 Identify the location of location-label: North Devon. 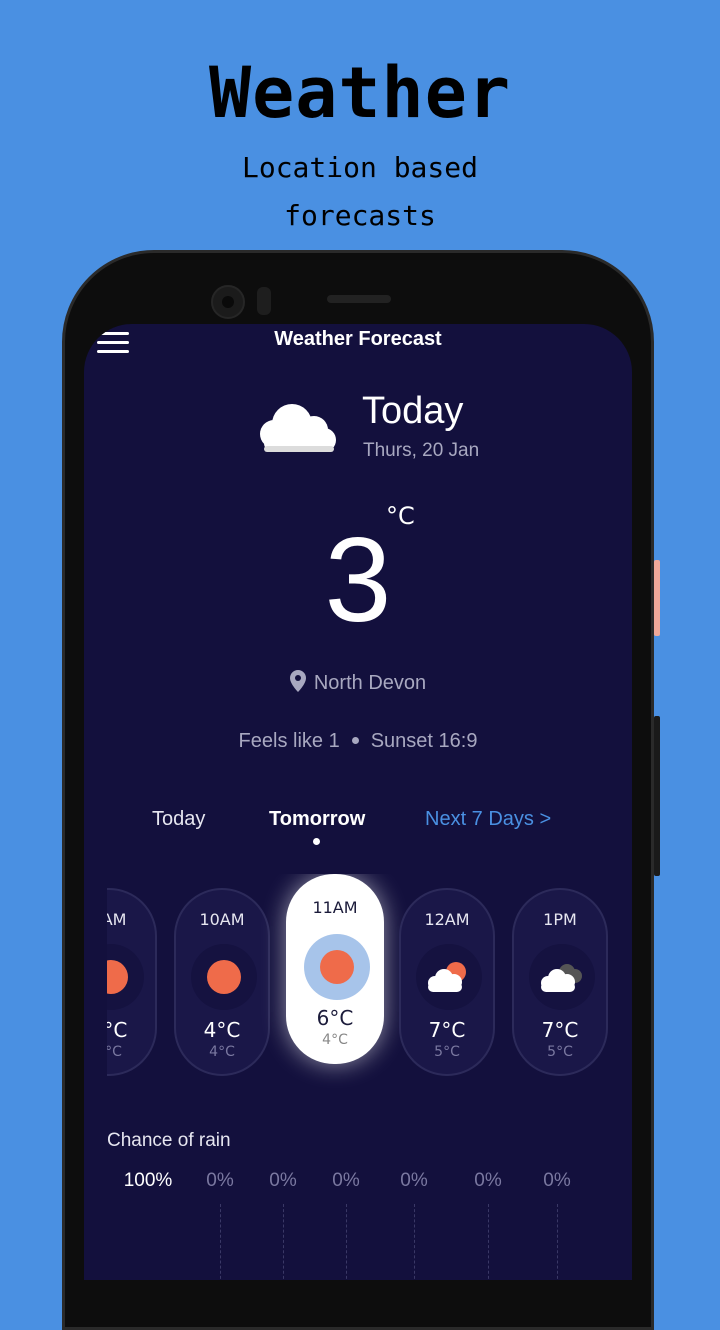
(370, 683).